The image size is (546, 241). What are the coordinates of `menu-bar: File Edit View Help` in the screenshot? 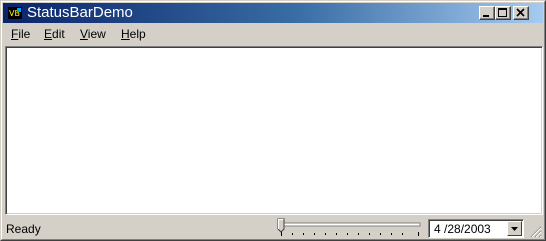 It's located at (273, 34).